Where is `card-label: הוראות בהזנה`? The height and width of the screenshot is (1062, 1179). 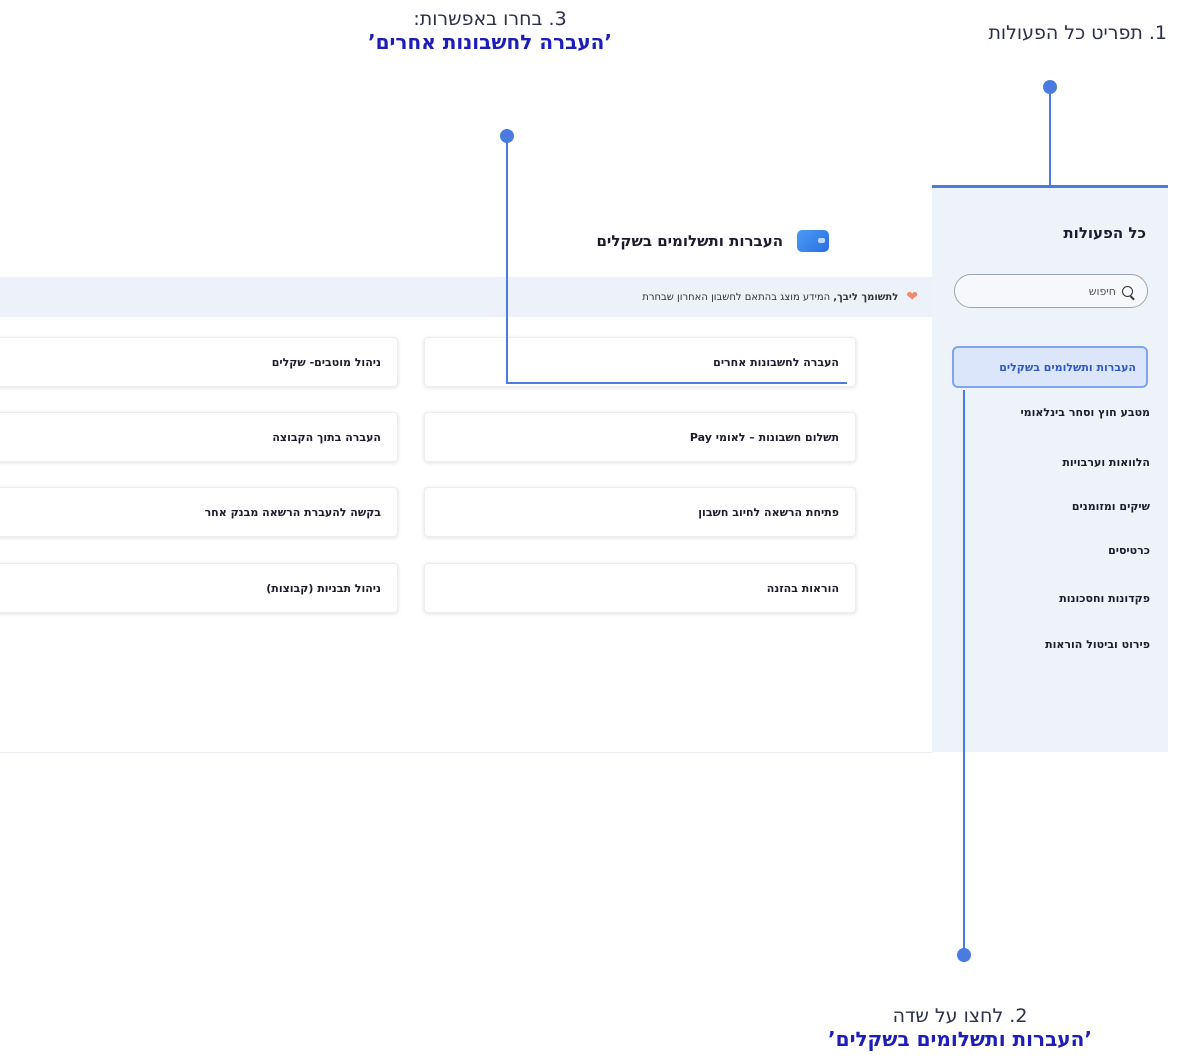 card-label: הוראות בהזנה is located at coordinates (802, 588).